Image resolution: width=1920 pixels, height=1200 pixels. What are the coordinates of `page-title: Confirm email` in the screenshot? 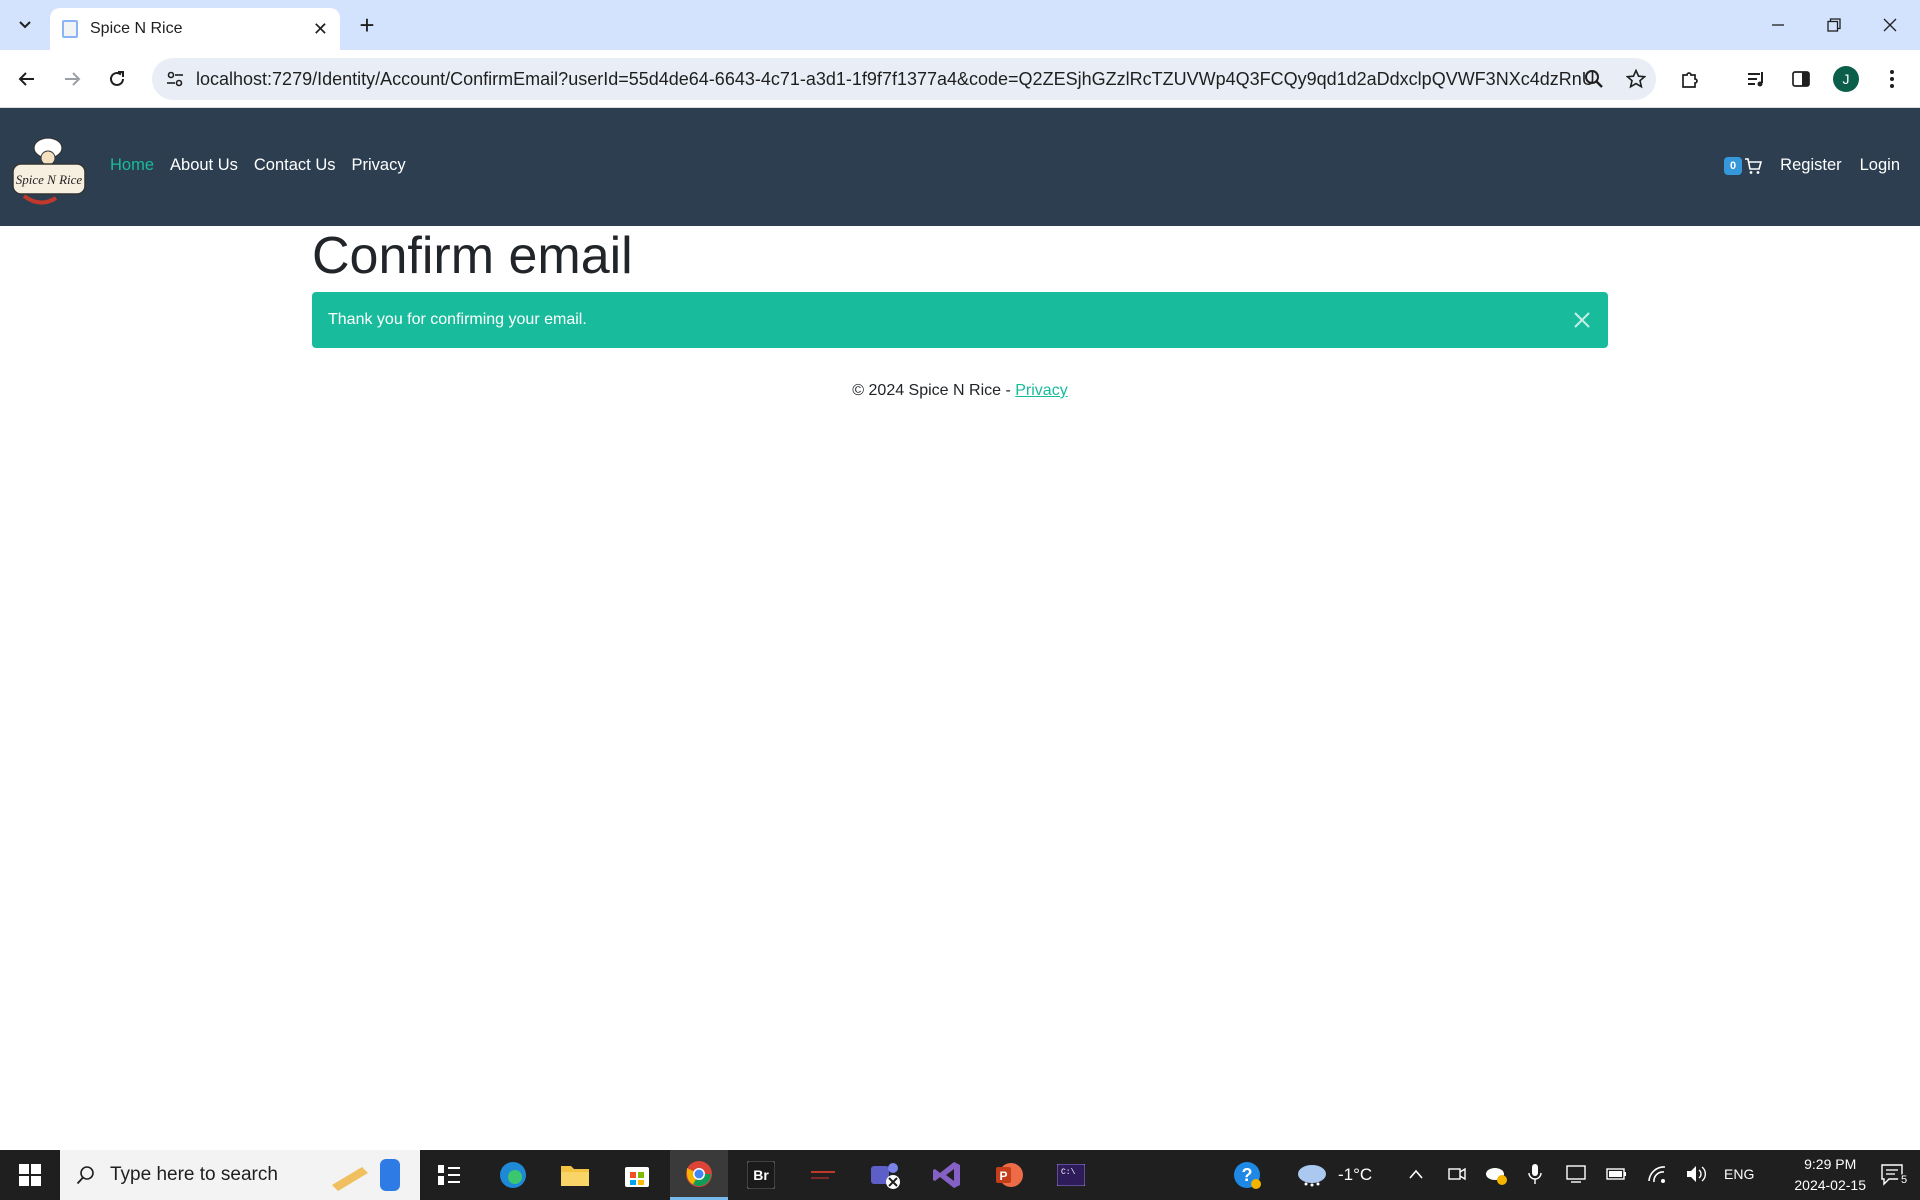 It's located at (472, 256).